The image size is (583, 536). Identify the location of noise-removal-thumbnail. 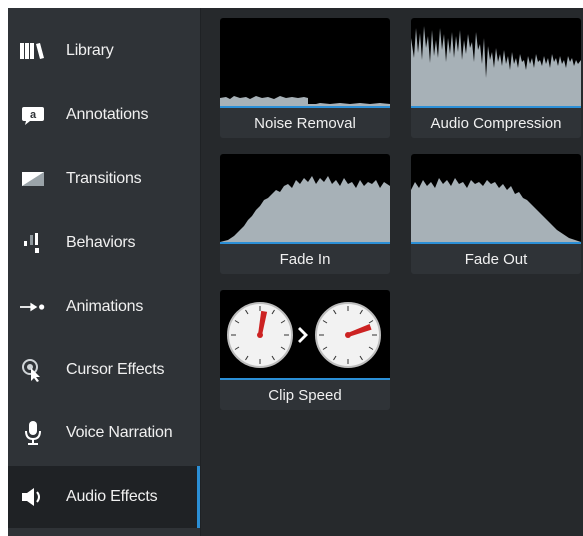
(305, 63).